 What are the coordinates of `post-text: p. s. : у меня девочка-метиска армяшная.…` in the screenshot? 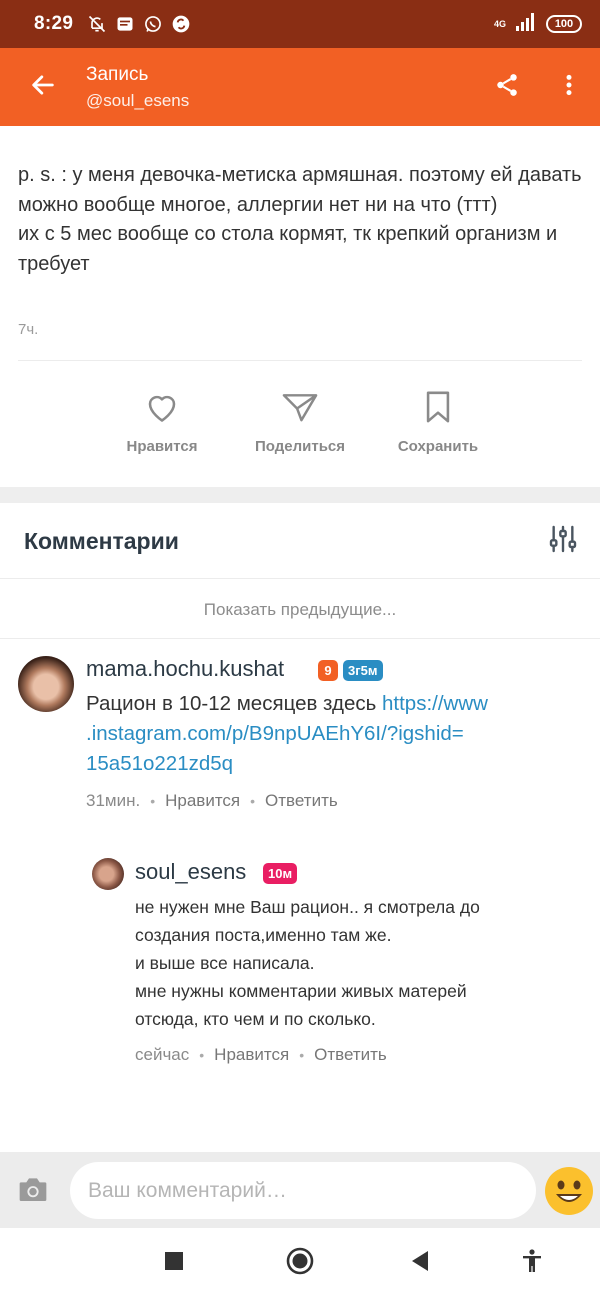 It's located at (301, 220).